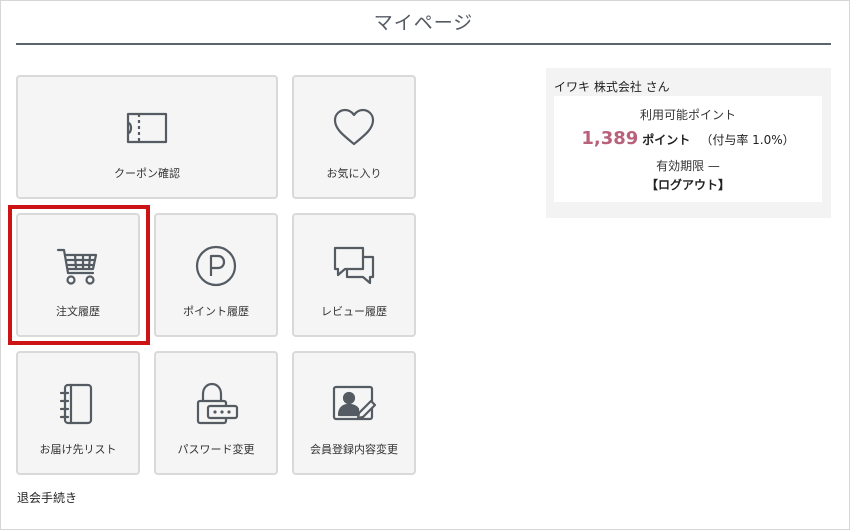  Describe the element at coordinates (354, 449) in the screenshot. I see `tile-label: 会員登録内容変更` at that location.